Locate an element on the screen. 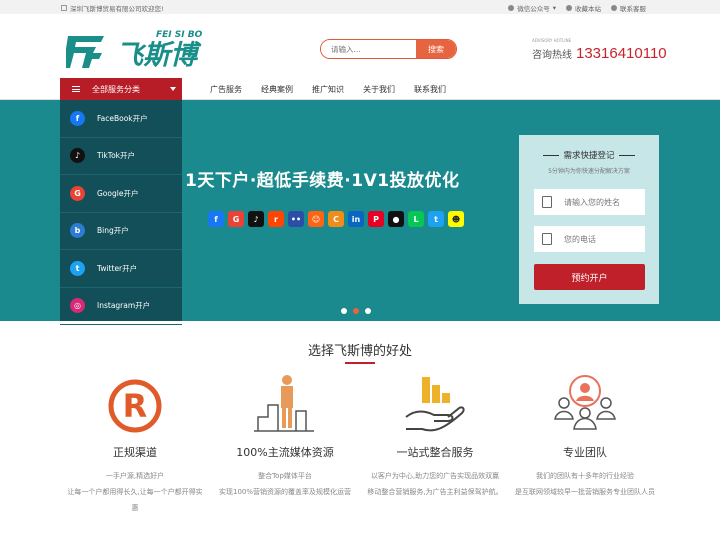 The image size is (720, 540). sidemenu-item: t Twitter开户 is located at coordinates (121, 269).